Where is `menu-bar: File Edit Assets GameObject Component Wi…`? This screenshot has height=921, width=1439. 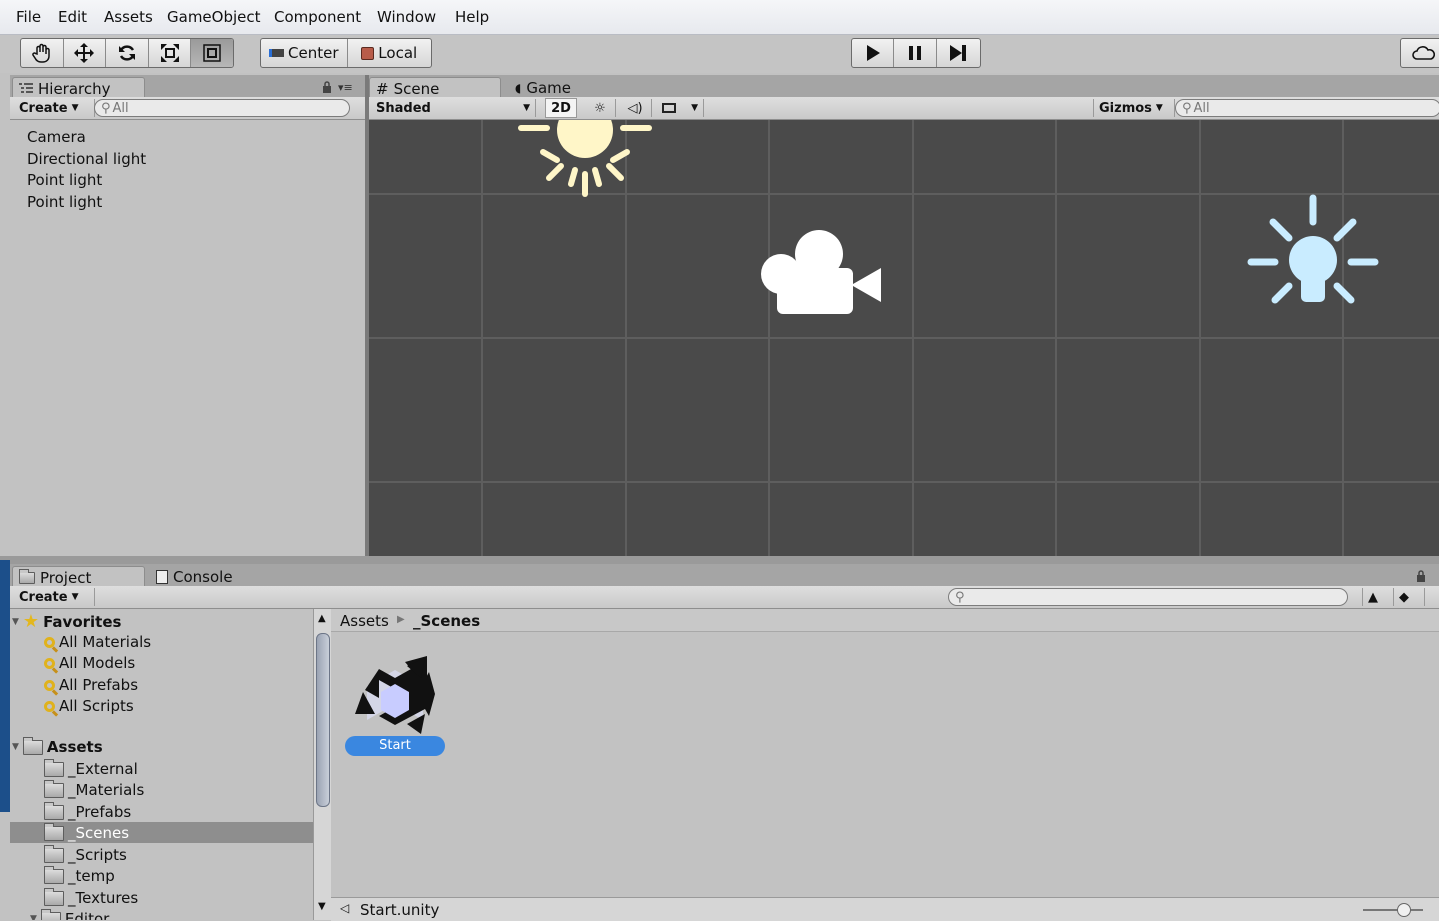
menu-bar: File Edit Assets GameObject Component Wi… is located at coordinates (719, 17).